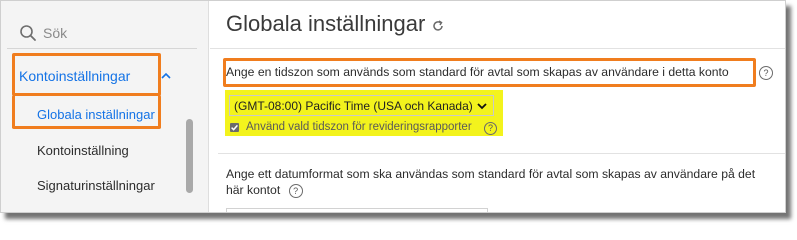 The width and height of the screenshot is (797, 240). I want to click on section-divider, so click(501, 153).